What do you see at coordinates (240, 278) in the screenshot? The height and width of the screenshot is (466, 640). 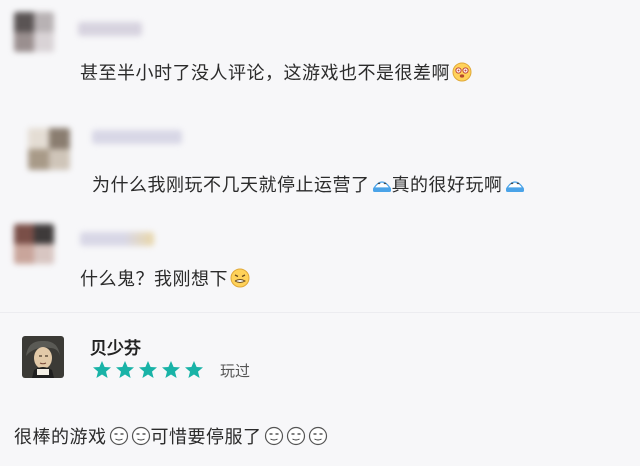 I see `grimace-face-icon` at bounding box center [240, 278].